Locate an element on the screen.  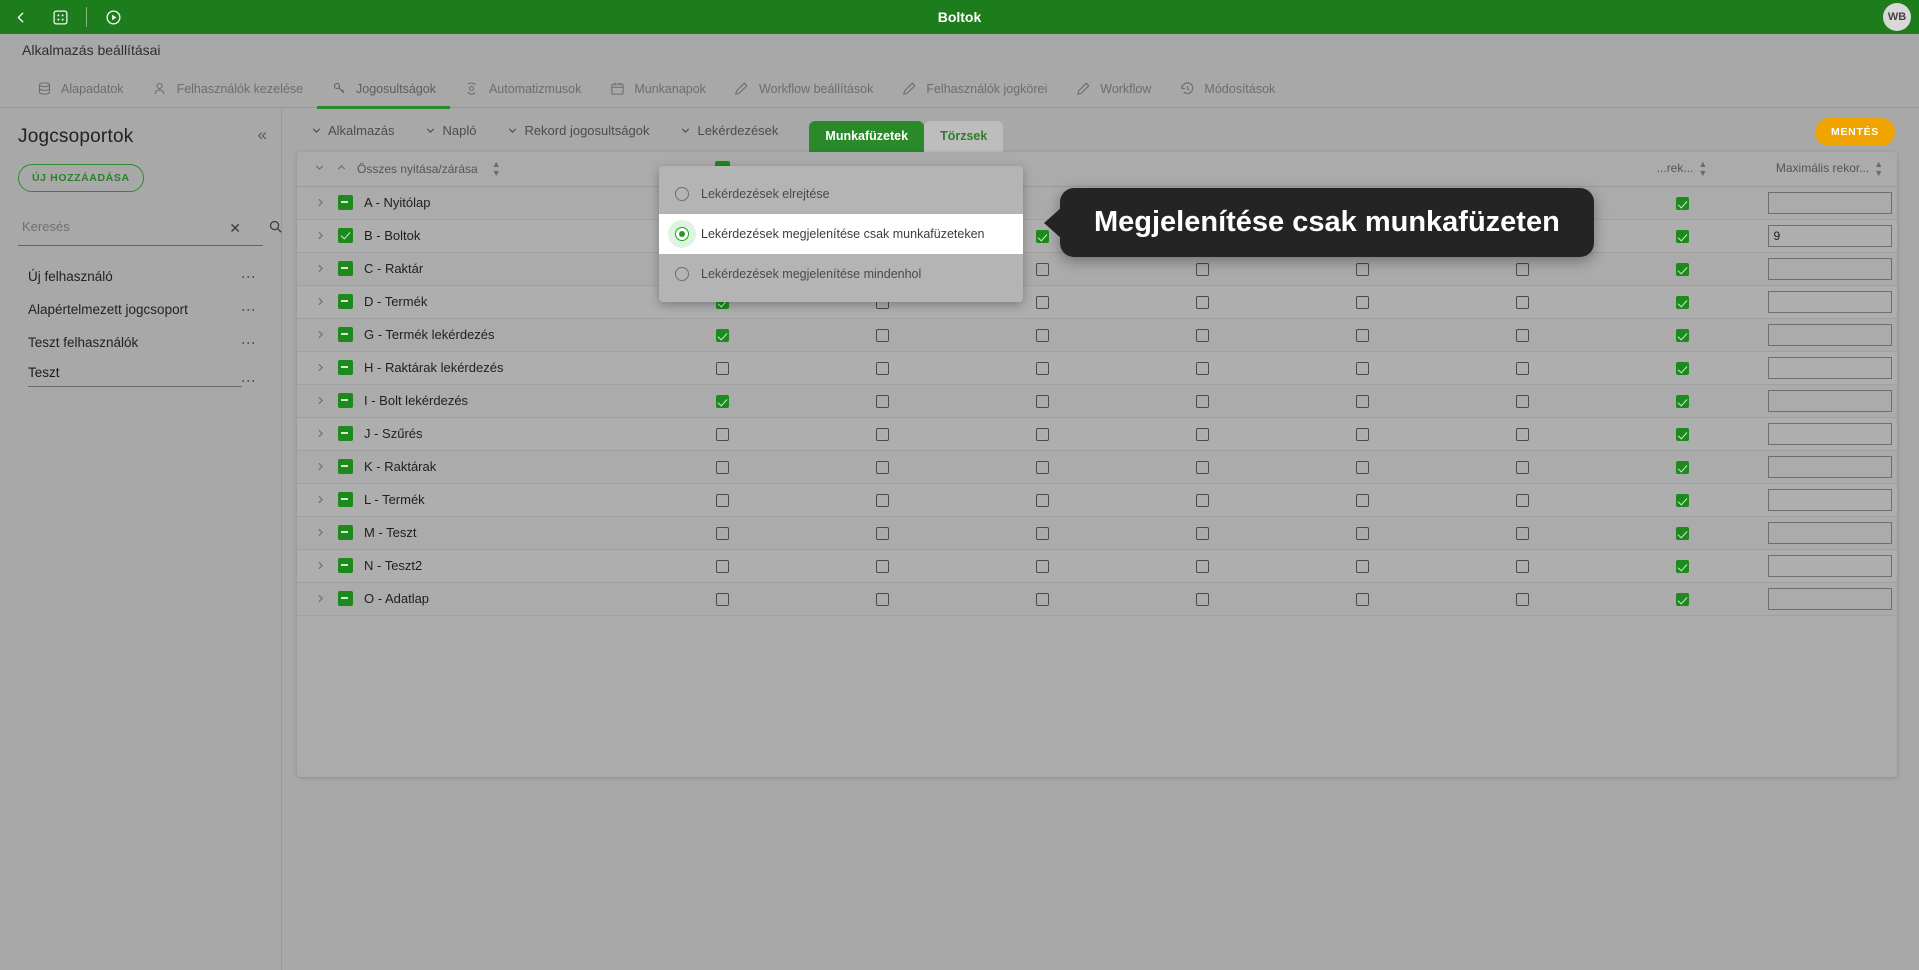
table-row: K - Raktárak is located at coordinates (1097, 467).